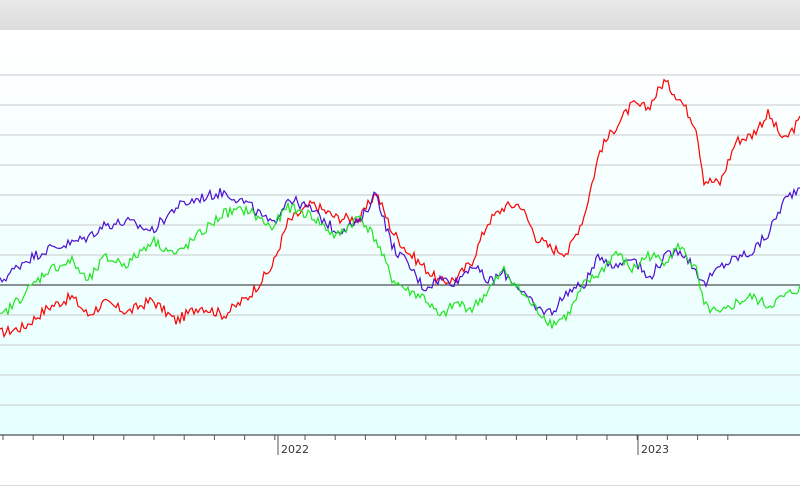 The image size is (800, 502). Describe the element at coordinates (400, 485) in the screenshot. I see `scroll-track` at that location.